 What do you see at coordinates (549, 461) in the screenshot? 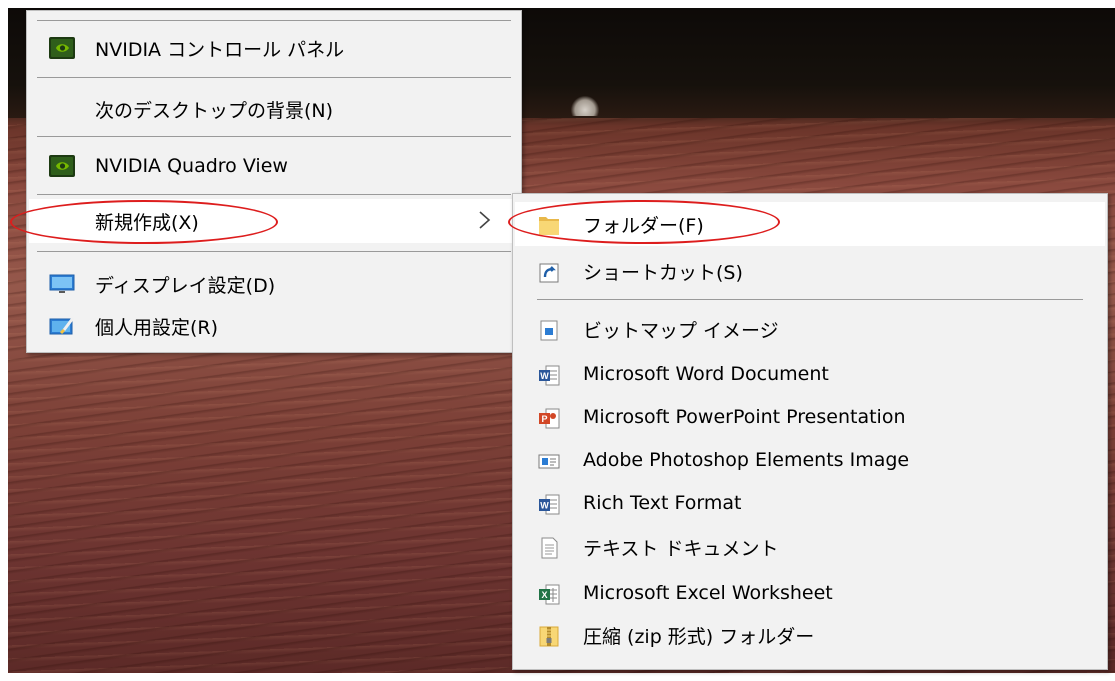
I see `photoshop-elements-icon` at bounding box center [549, 461].